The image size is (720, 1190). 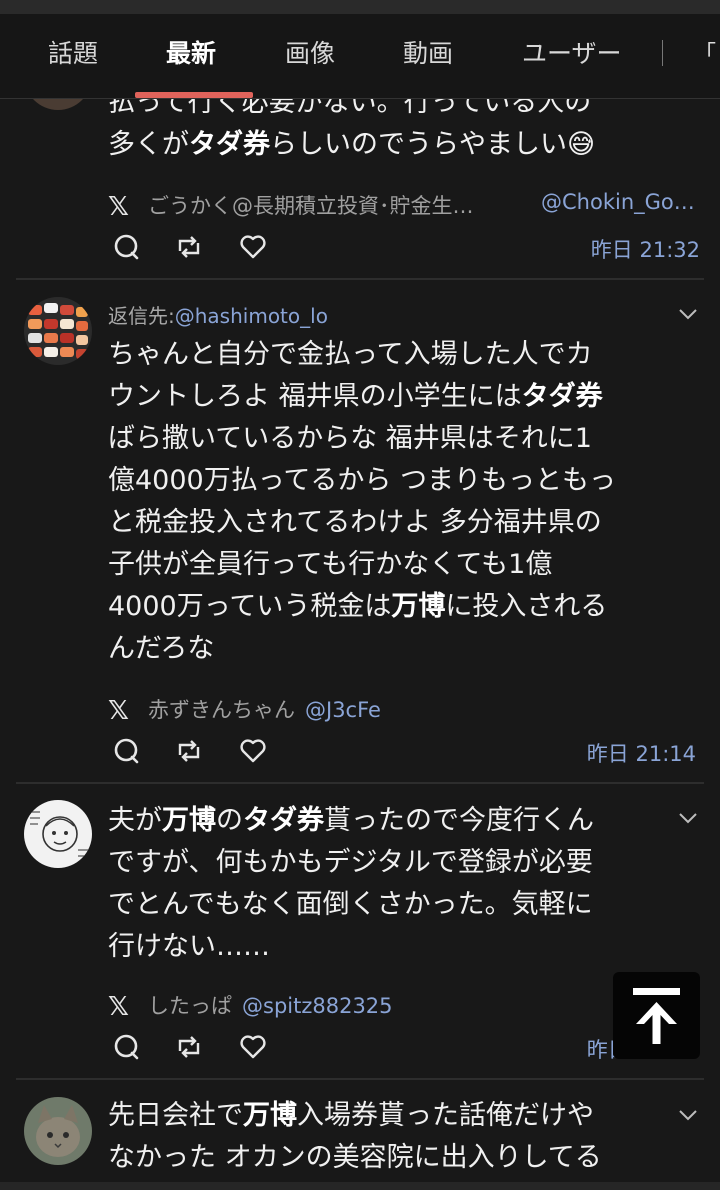 I want to click on tab-users: ユーザー, so click(x=572, y=52).